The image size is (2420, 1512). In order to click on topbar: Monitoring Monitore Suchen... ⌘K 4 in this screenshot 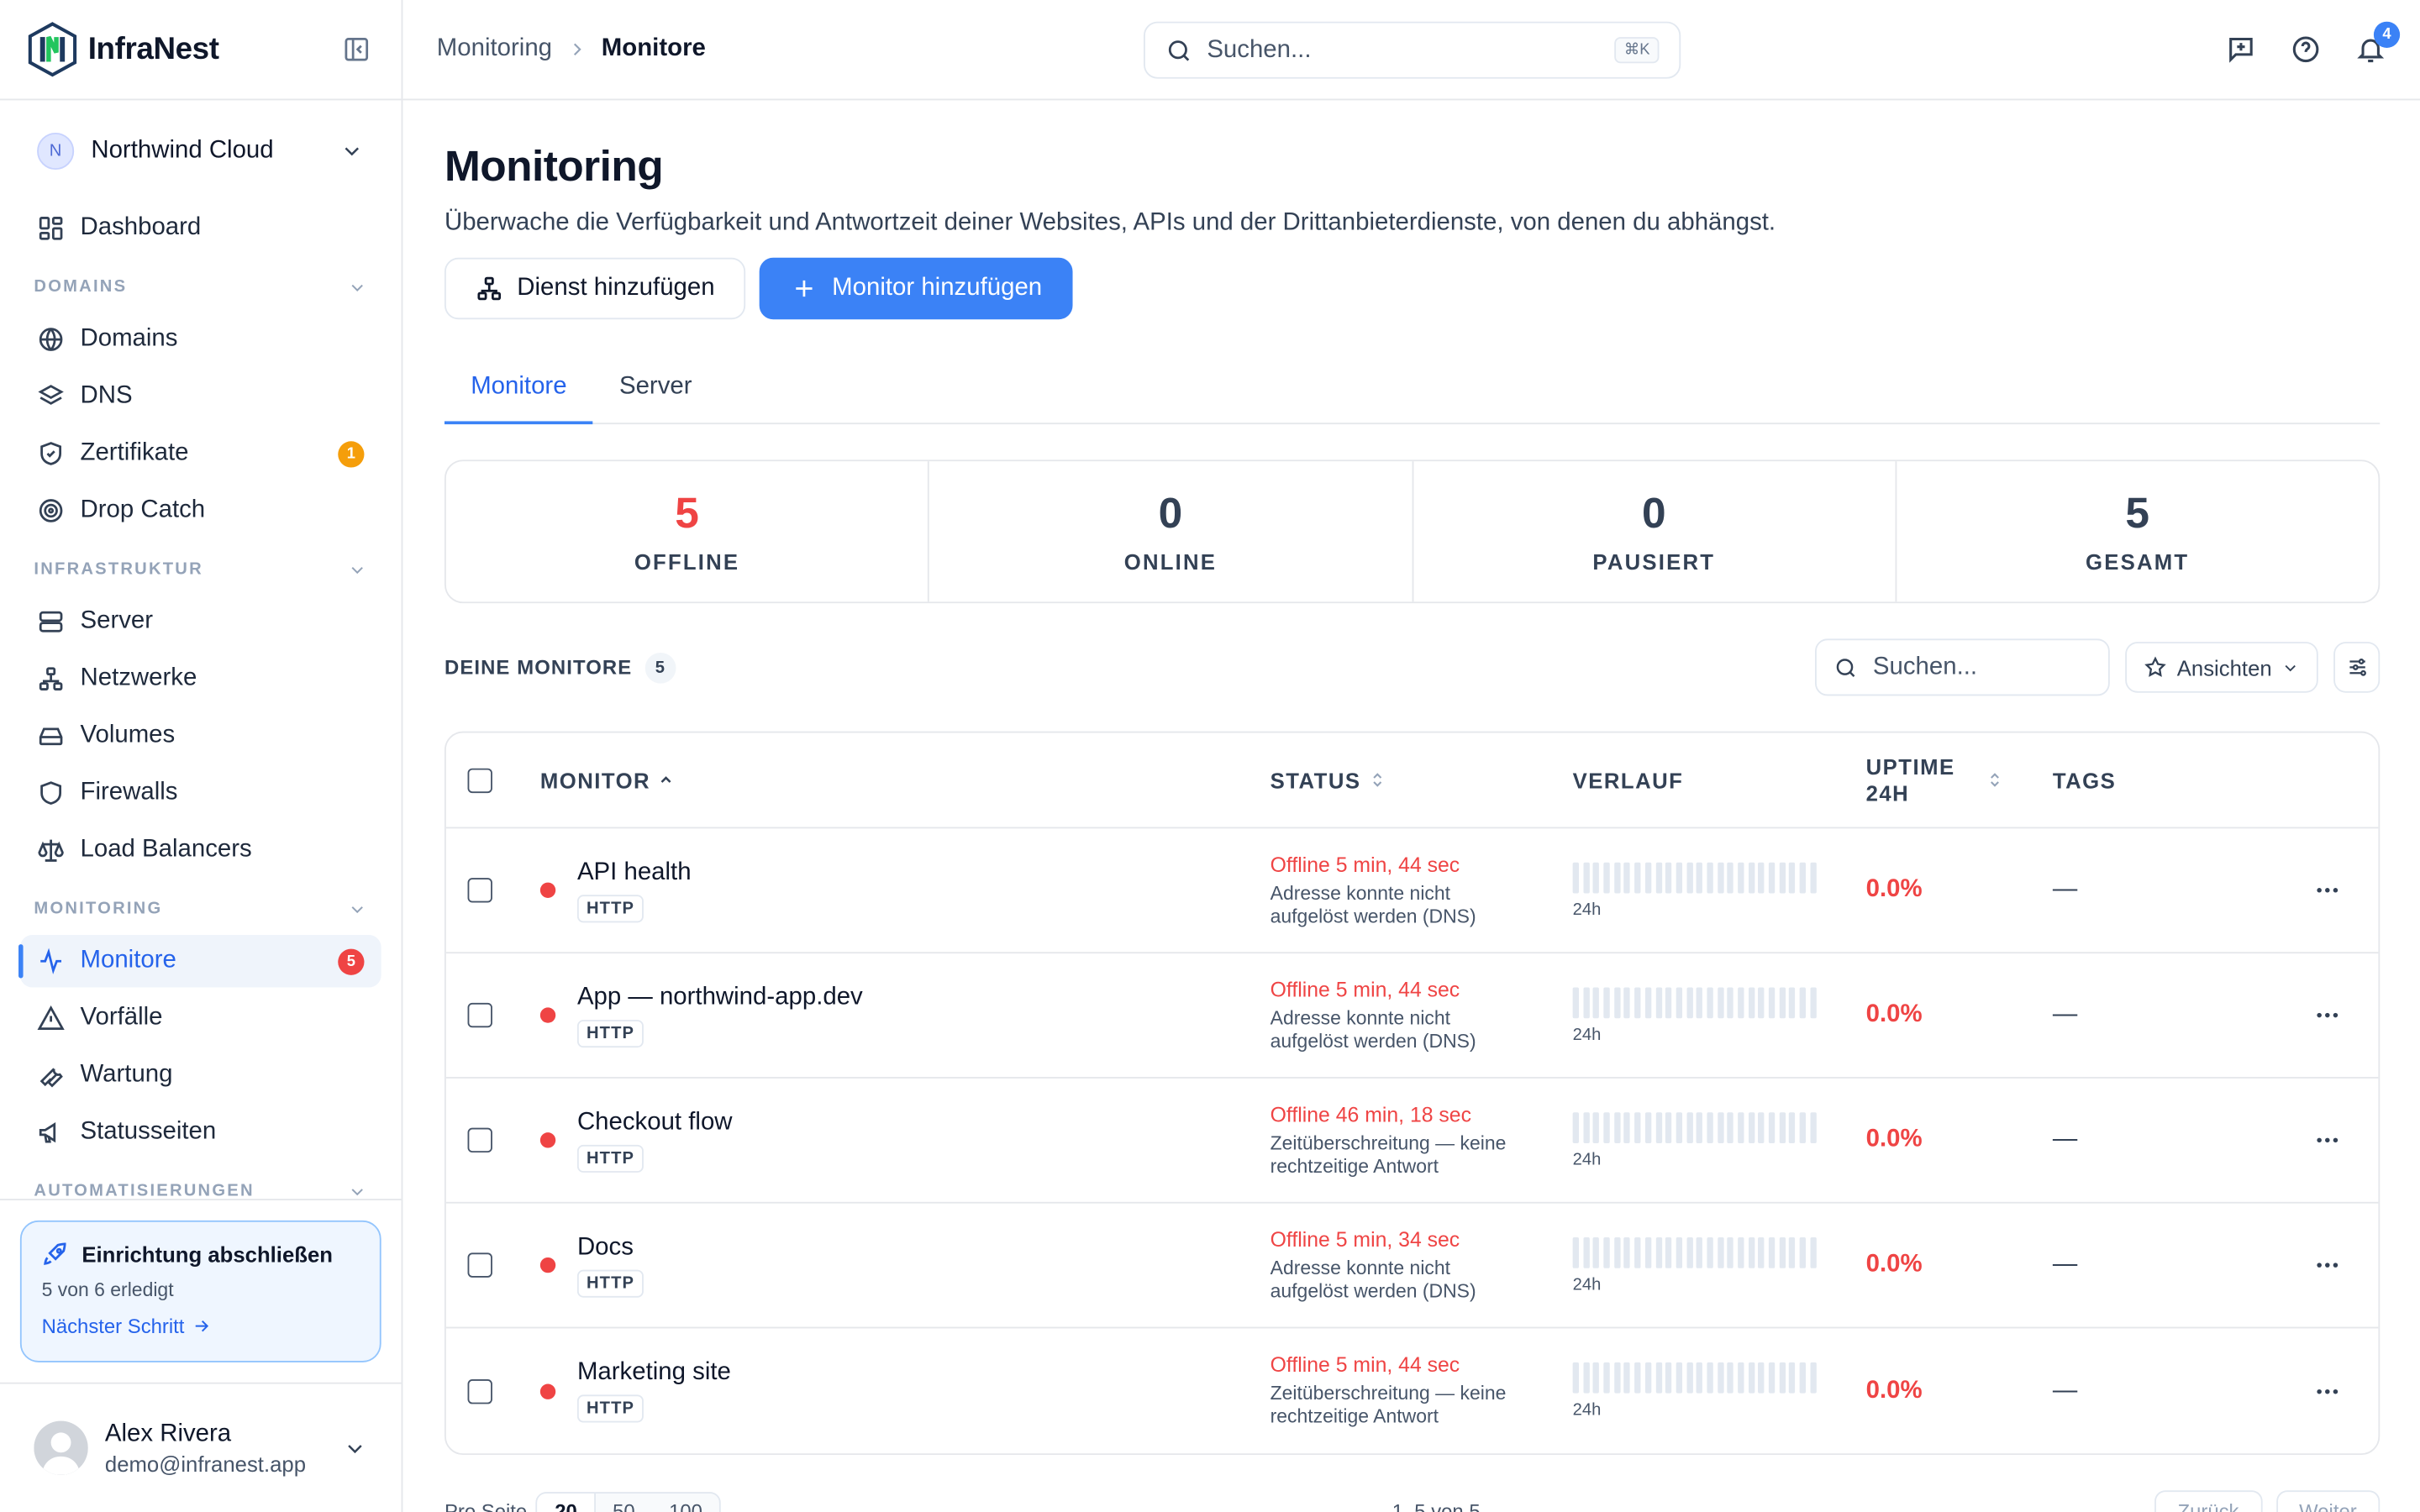, I will do `click(1411, 50)`.